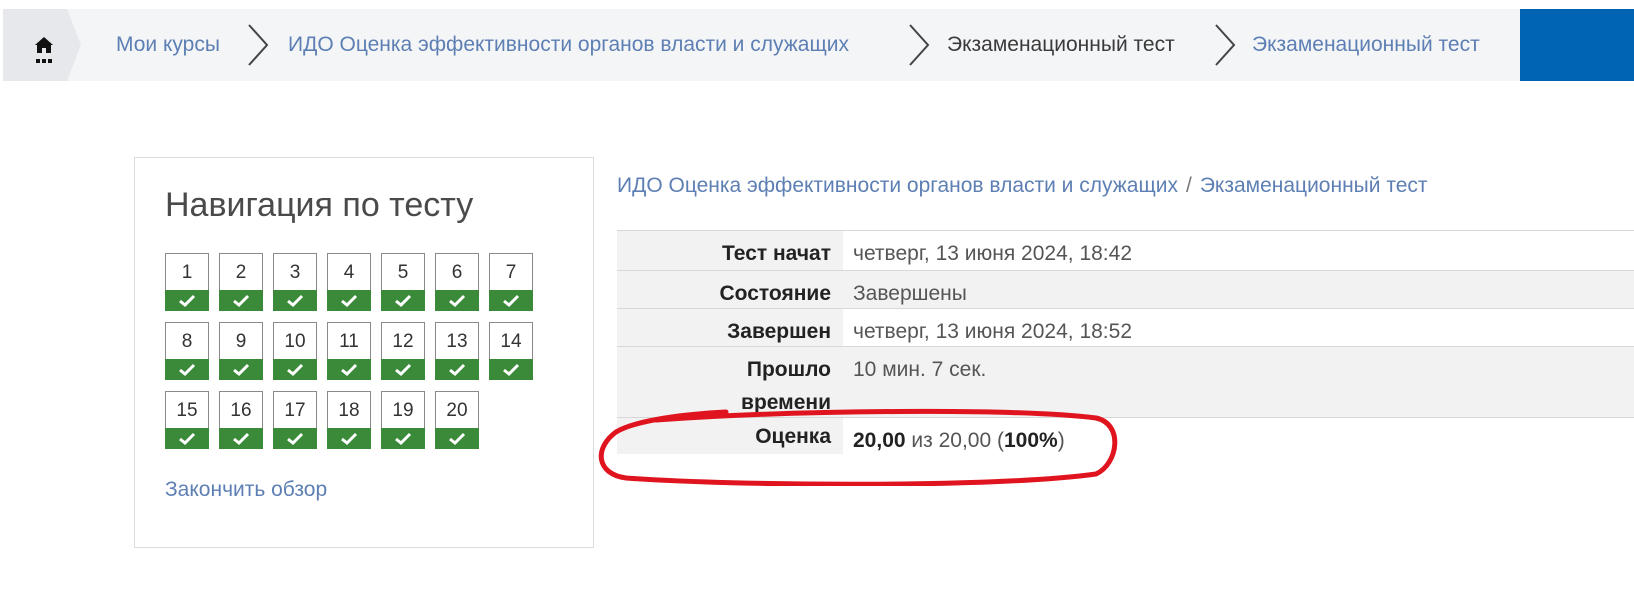  I want to click on summary-value: Завершены, so click(910, 293).